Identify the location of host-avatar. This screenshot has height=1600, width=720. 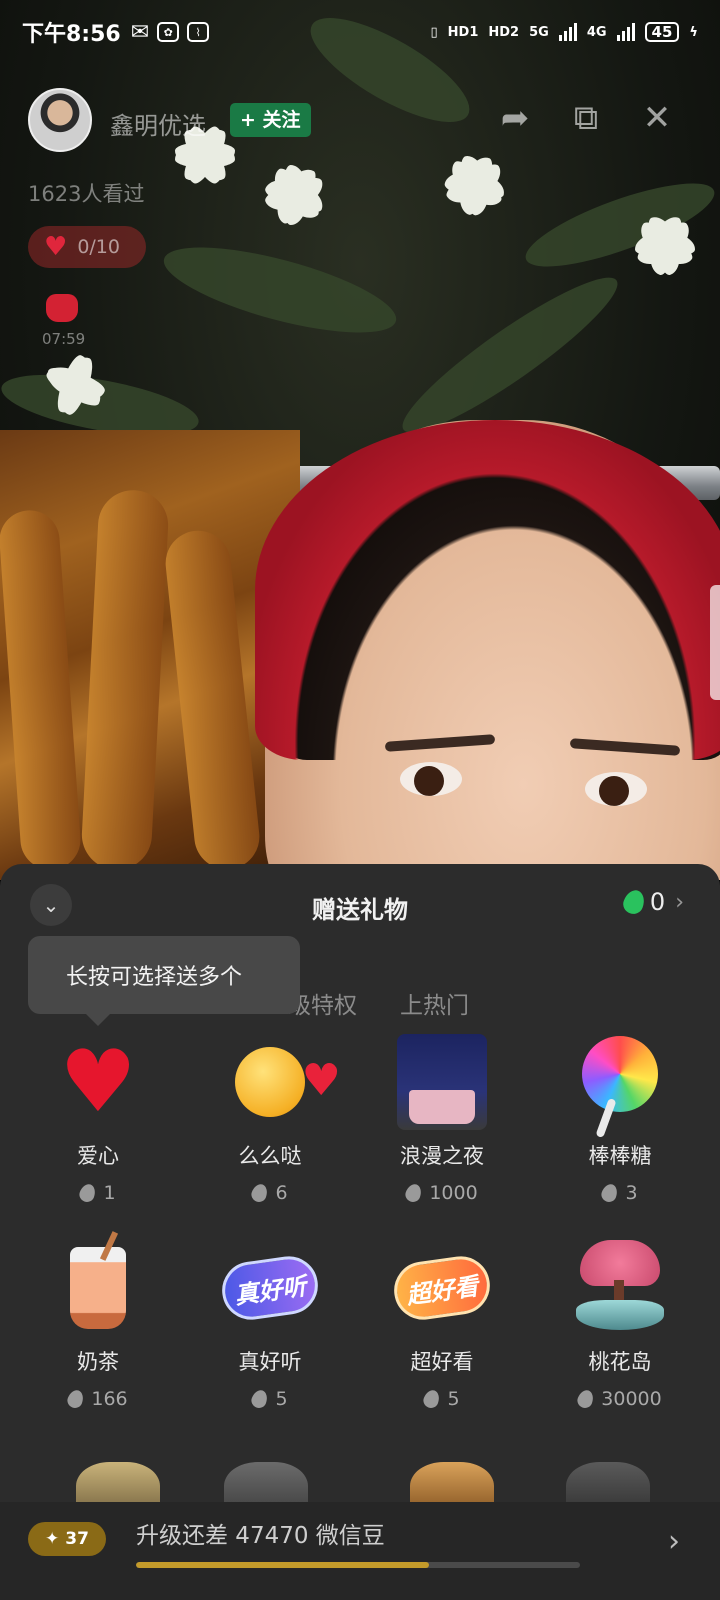
(60, 120).